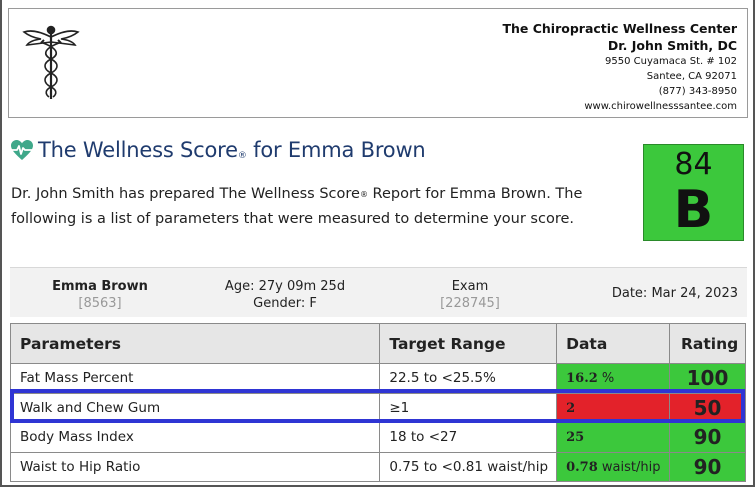 The image size is (755, 487). Describe the element at coordinates (100, 295) in the screenshot. I see `patient-name-col: Emma Brown [8563]` at that location.